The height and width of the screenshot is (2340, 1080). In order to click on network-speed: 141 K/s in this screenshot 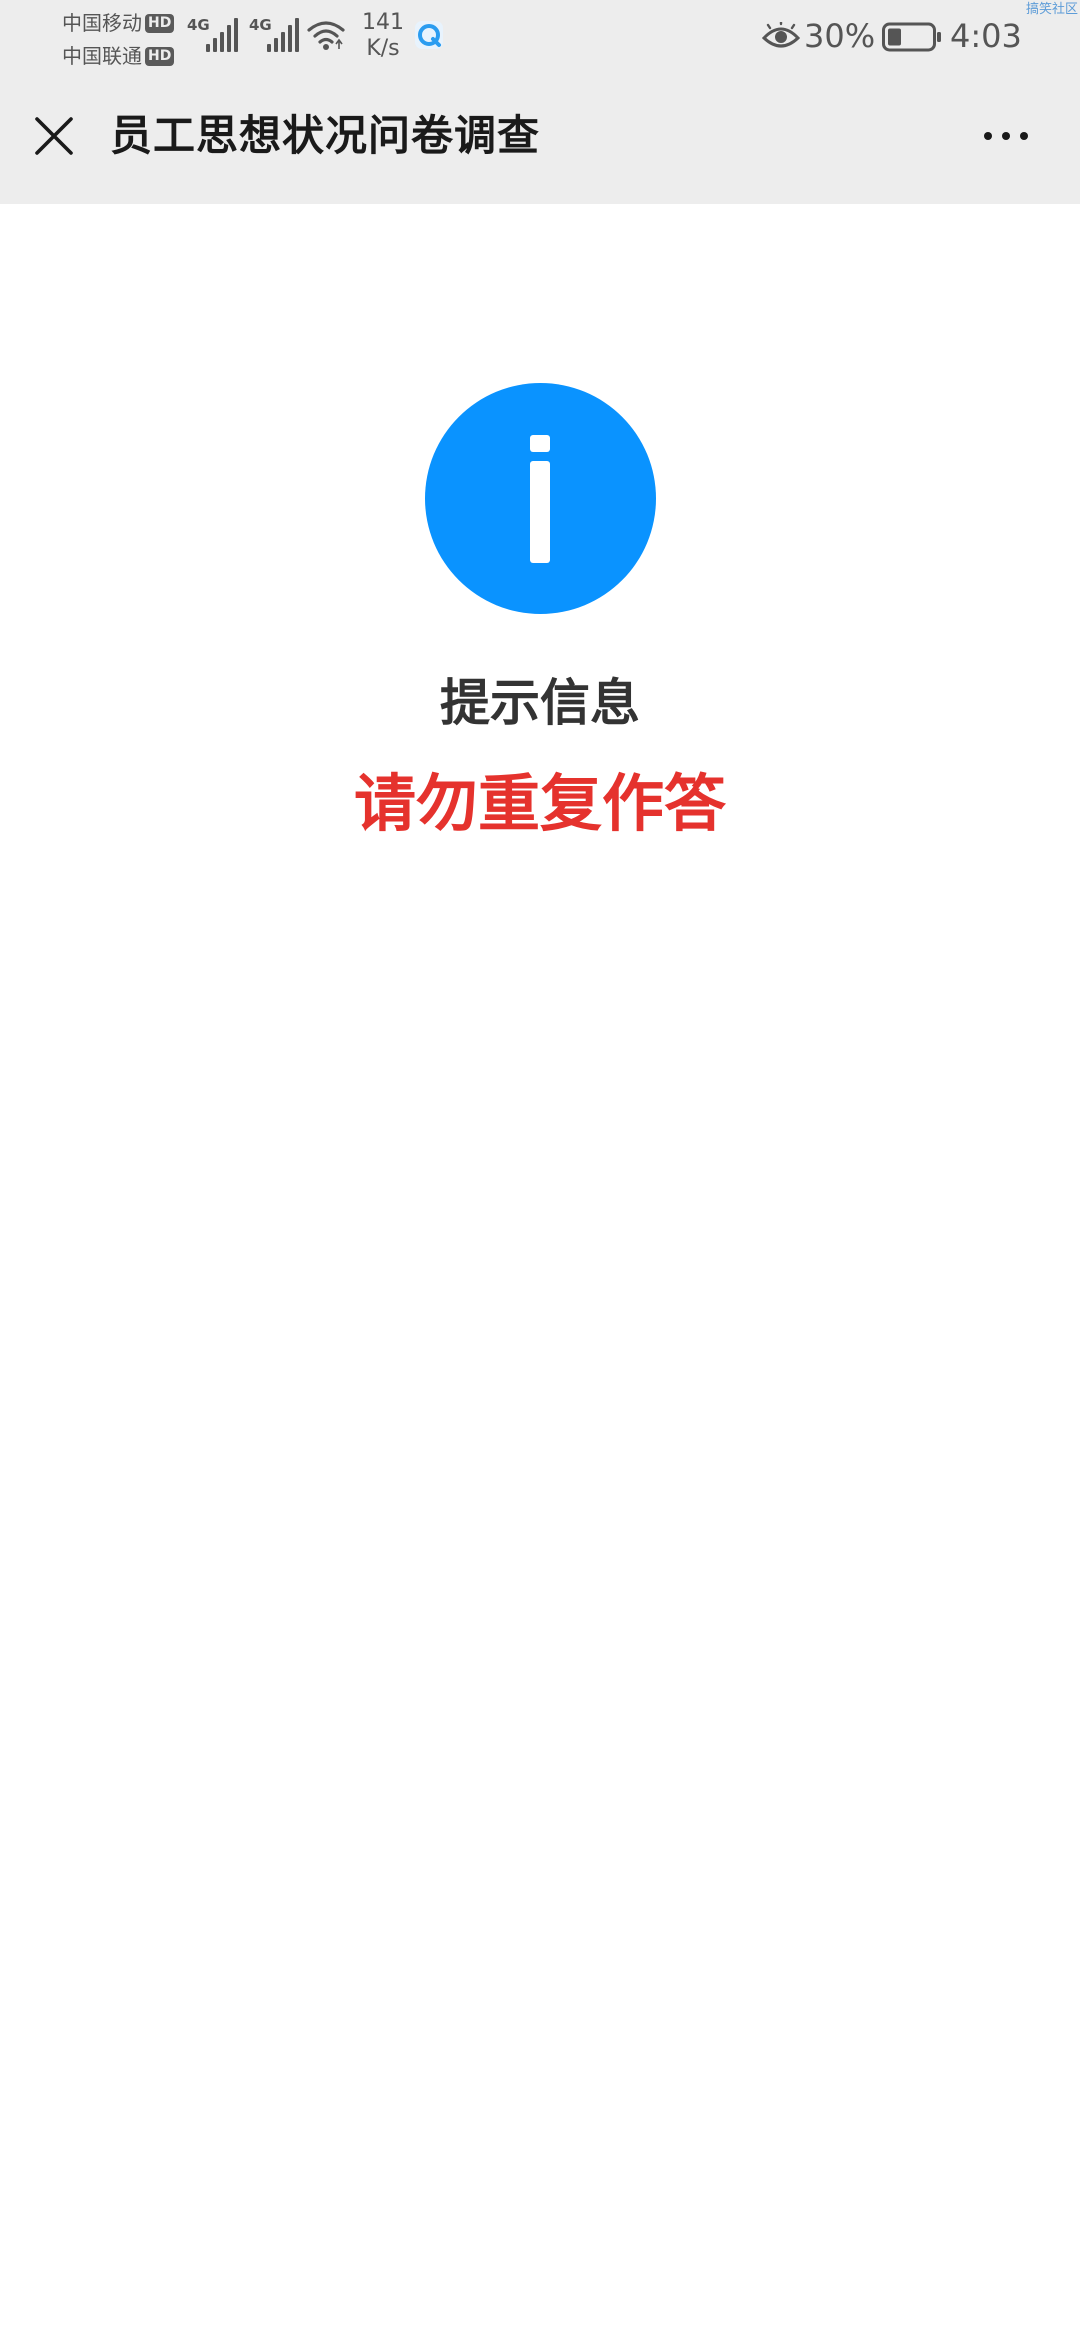, I will do `click(383, 36)`.